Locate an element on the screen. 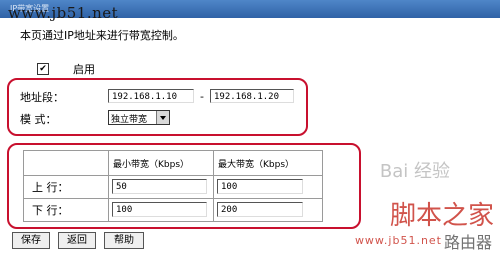 This screenshot has height=253, width=500. page-description: 本页通过IP地址来进行带宽控制。 is located at coordinates (102, 35).